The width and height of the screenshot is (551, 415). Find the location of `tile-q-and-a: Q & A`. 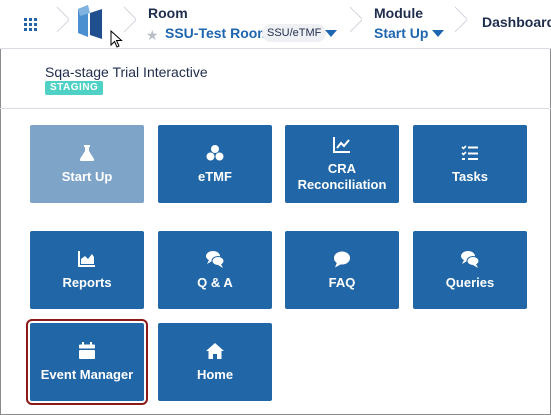

tile-q-and-a: Q & A is located at coordinates (215, 270).